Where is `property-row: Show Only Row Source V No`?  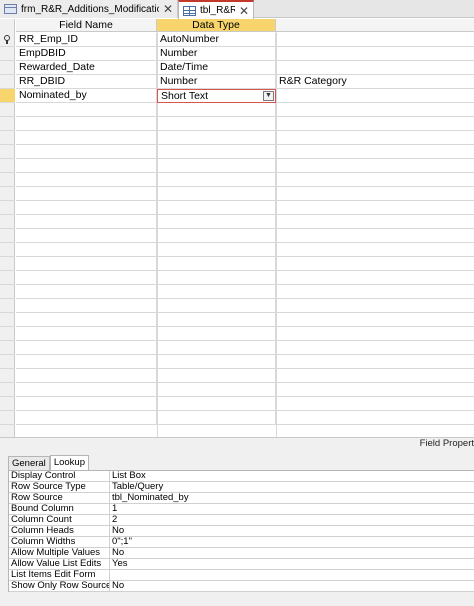
property-row: Show Only Row Source V No is located at coordinates (241, 586).